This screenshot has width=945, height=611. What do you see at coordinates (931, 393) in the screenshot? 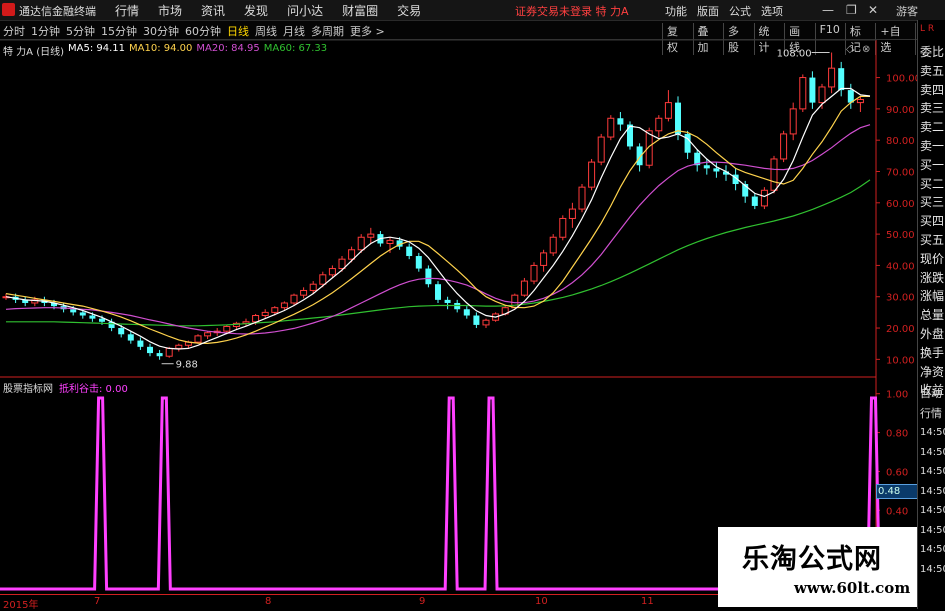
I see `panel-mode-label: 自动` at bounding box center [931, 393].